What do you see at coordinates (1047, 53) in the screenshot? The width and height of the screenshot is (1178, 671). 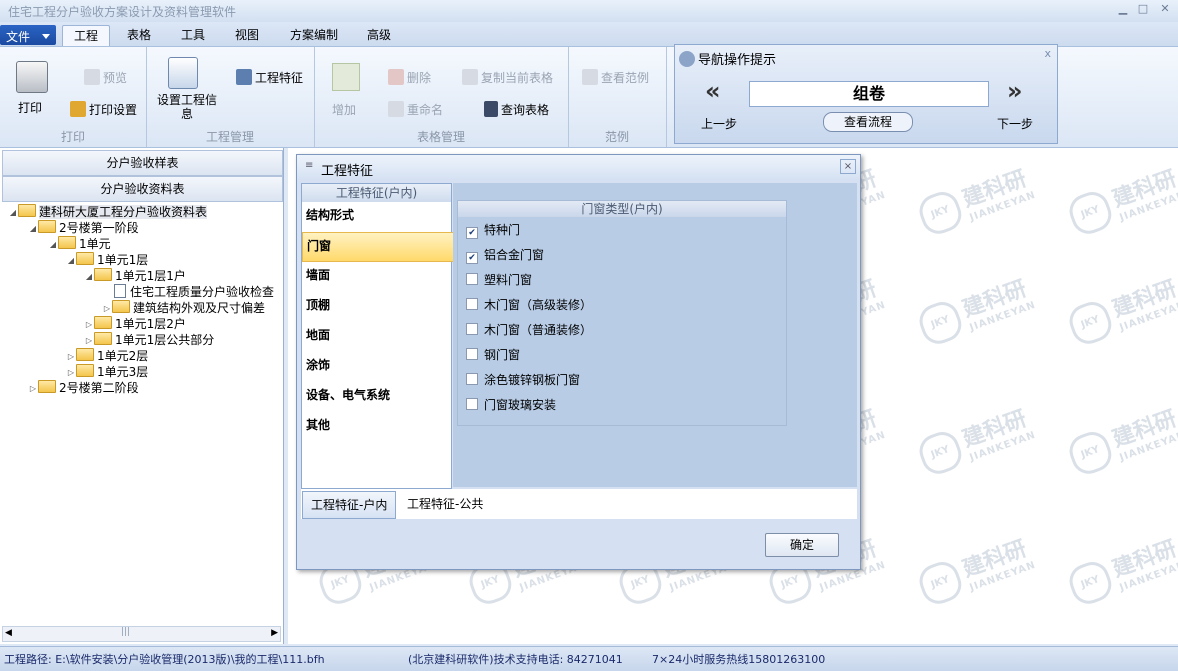 I see `nav-hint-close-icon: x` at bounding box center [1047, 53].